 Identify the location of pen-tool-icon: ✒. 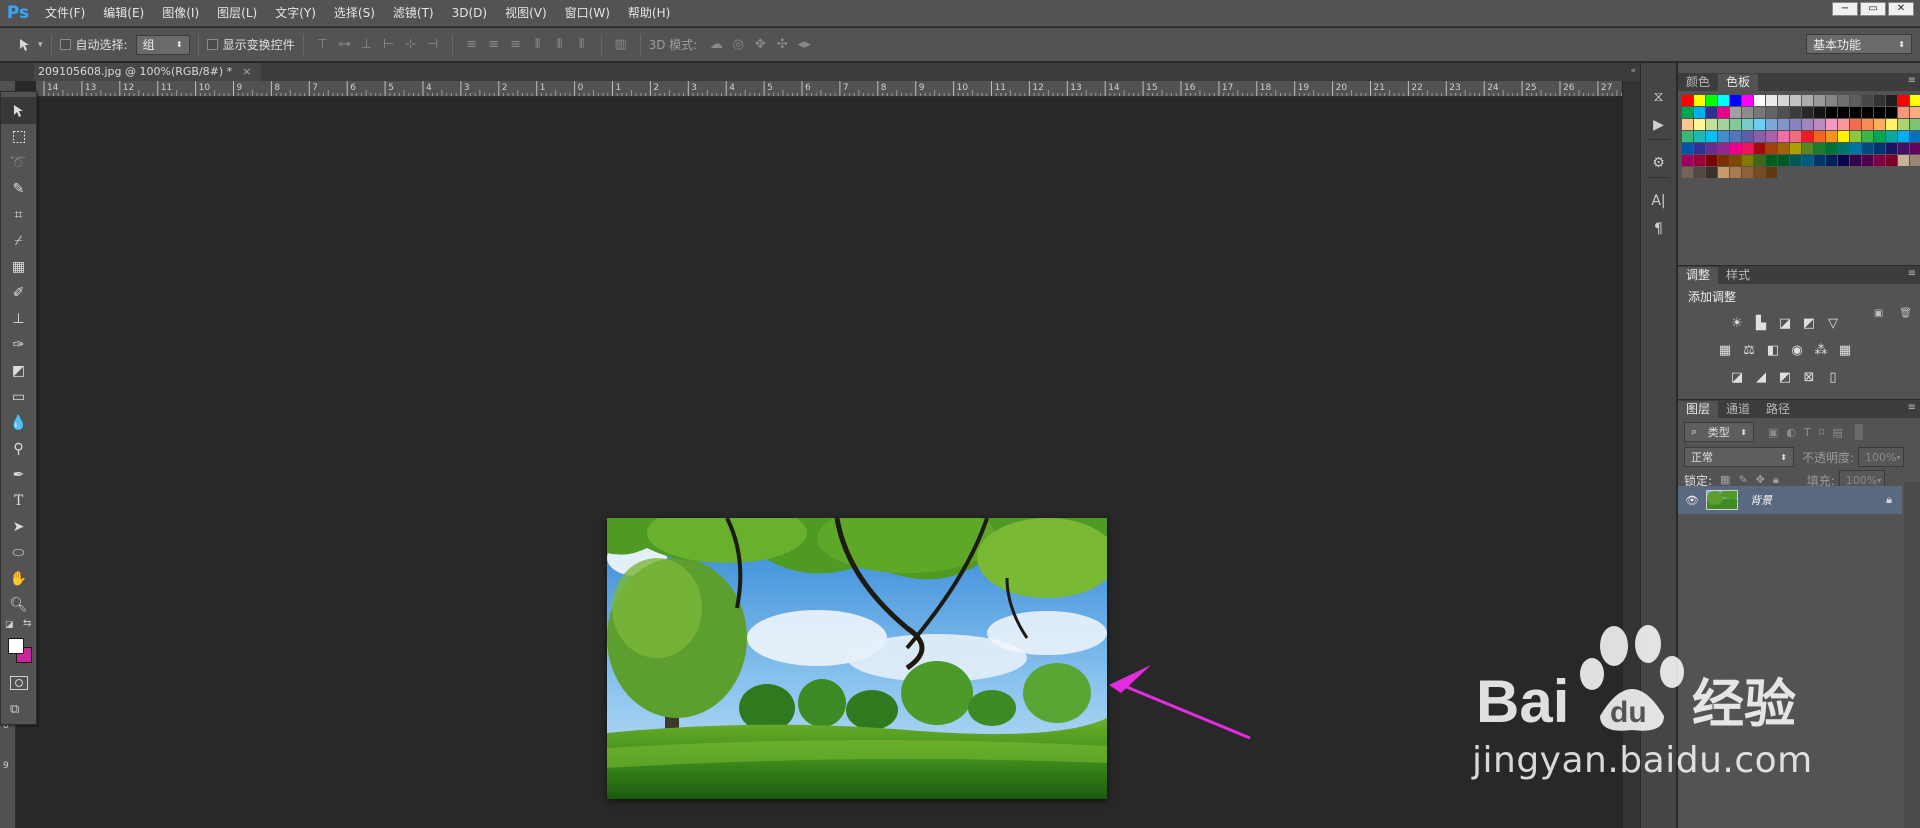
(18, 475).